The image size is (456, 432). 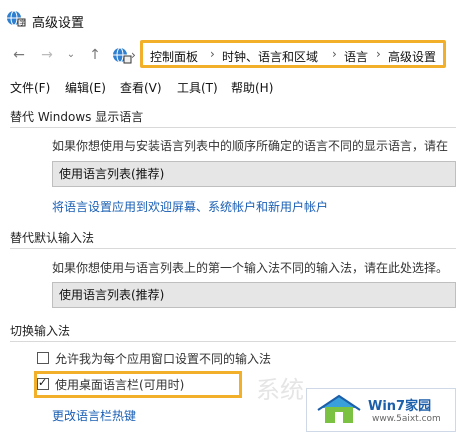 I want to click on language-settings-icon: 字, so click(x=16, y=18).